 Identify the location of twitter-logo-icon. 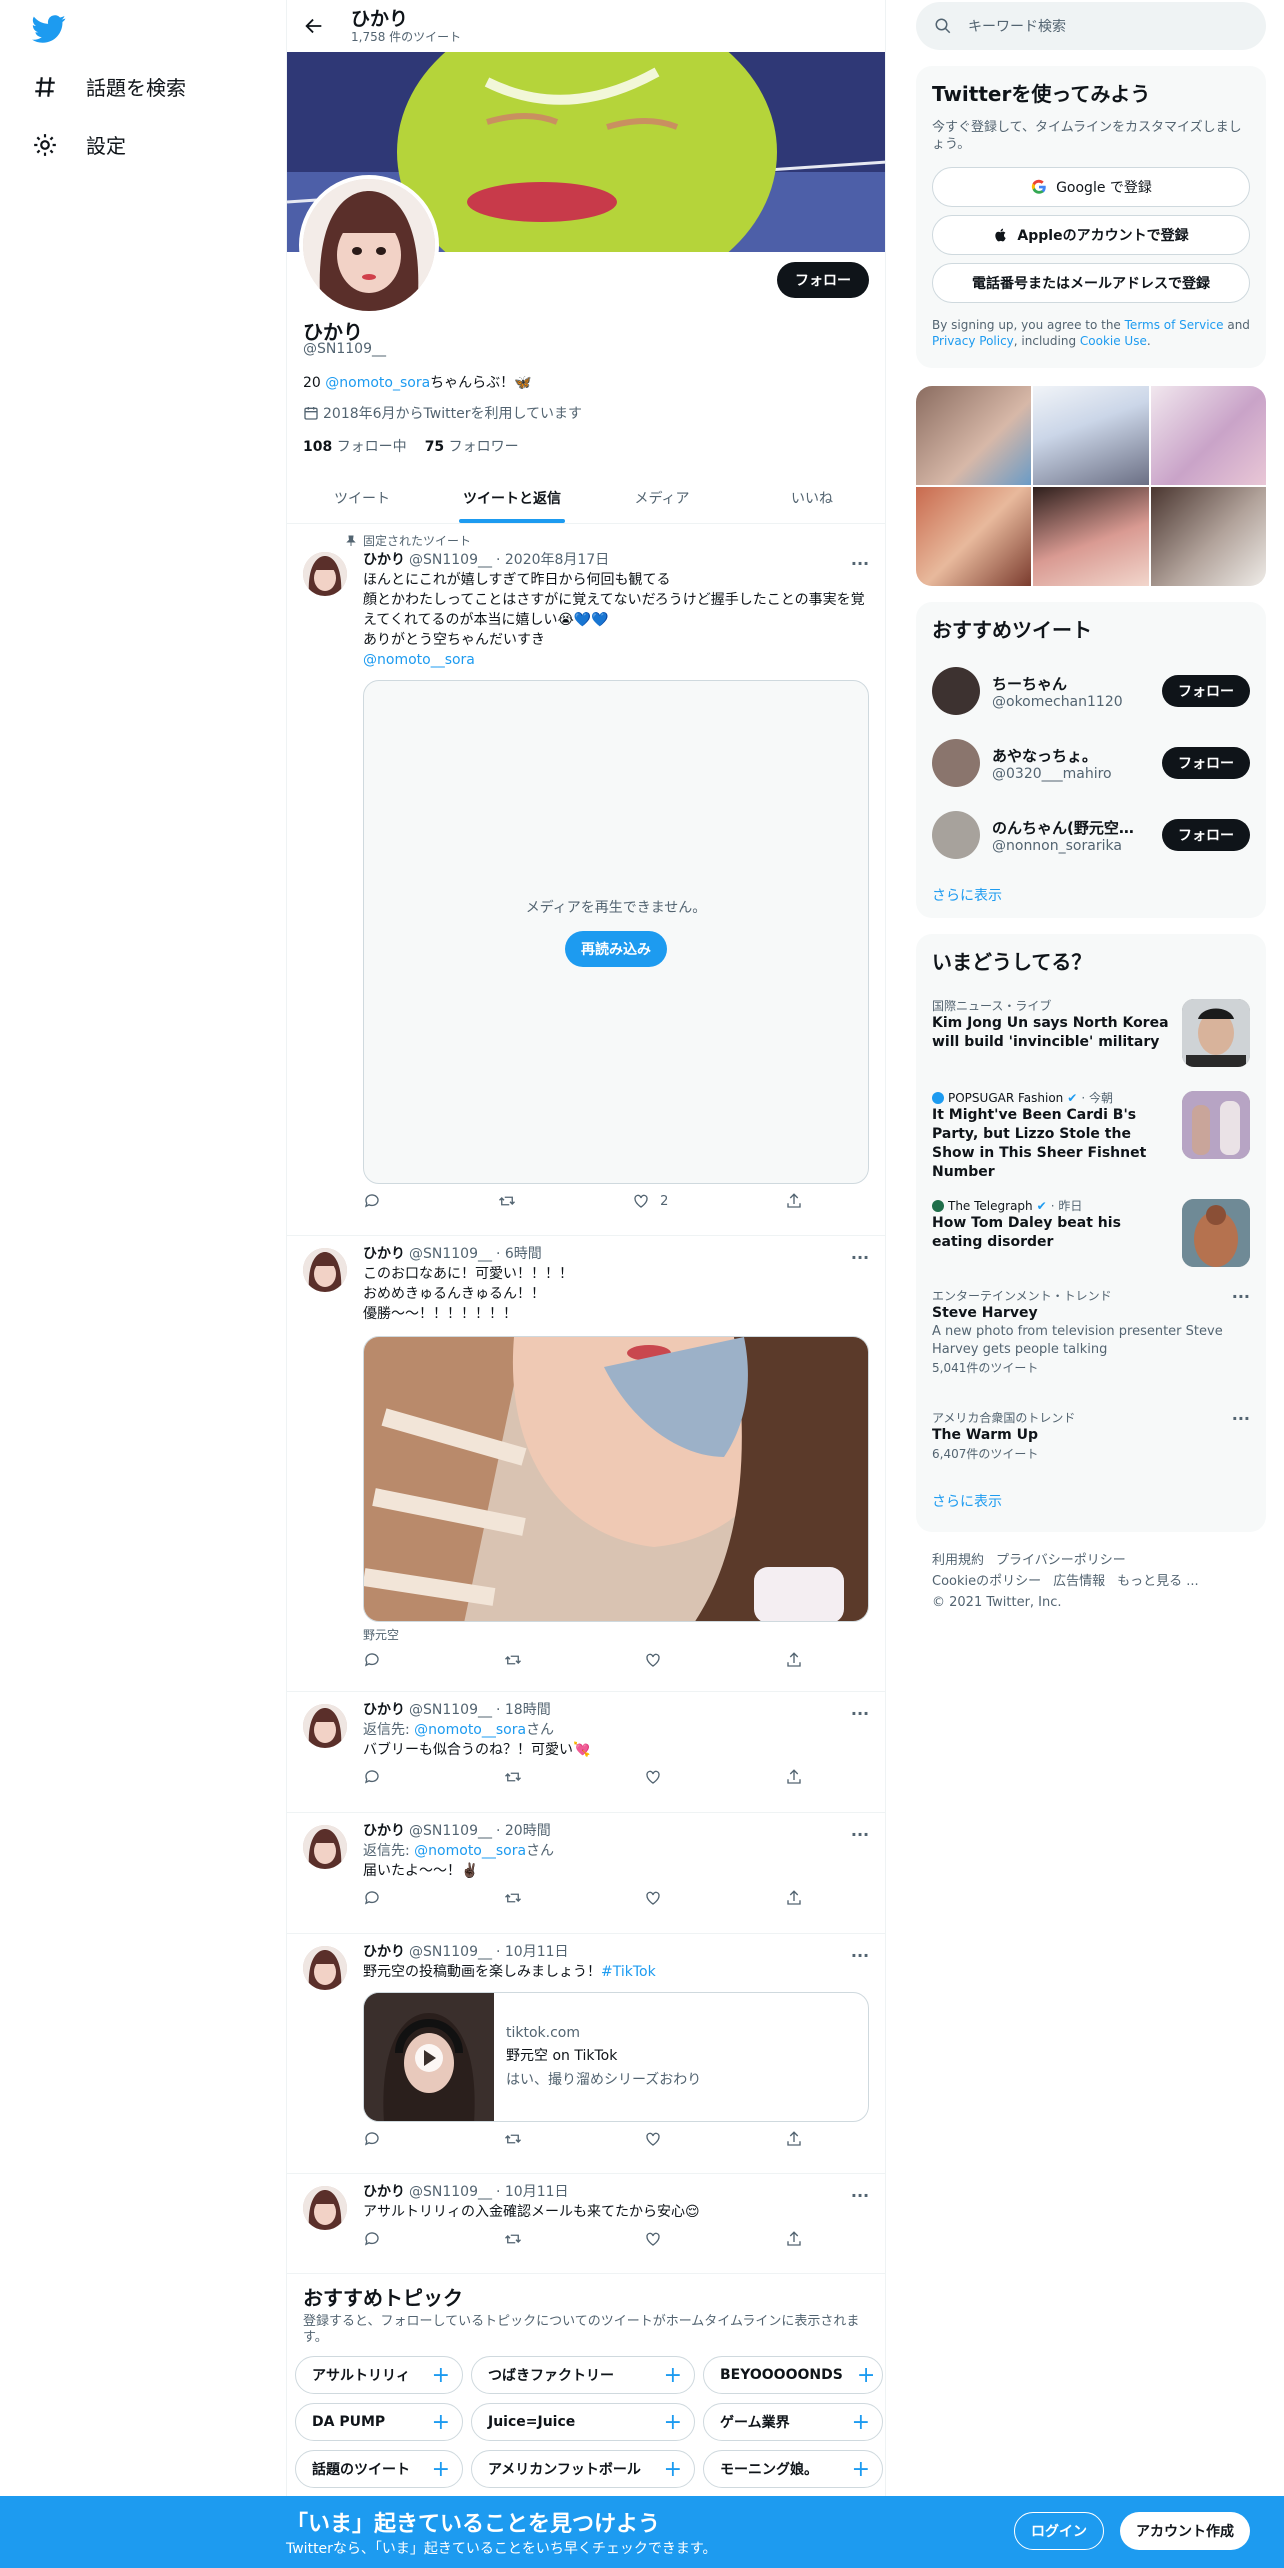
(49, 29).